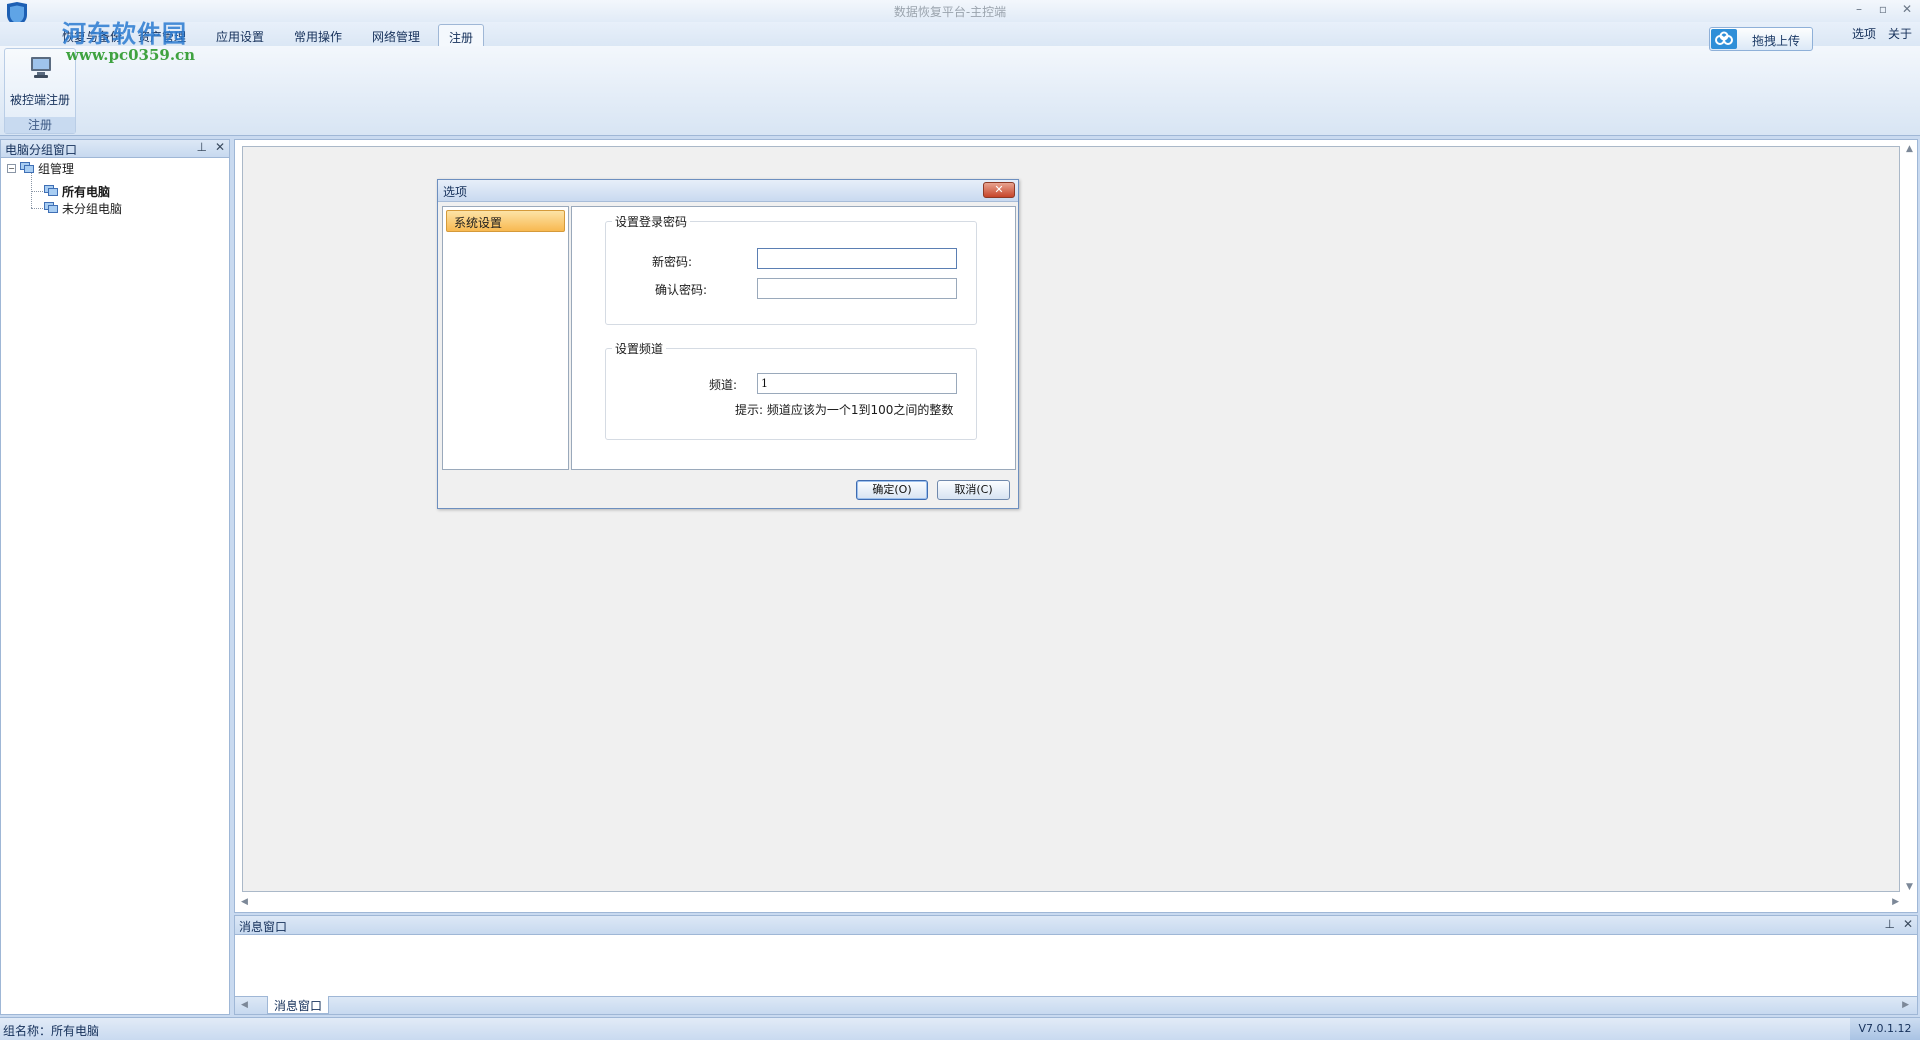 The width and height of the screenshot is (1920, 1040). I want to click on about-link: 关于, so click(1900, 33).